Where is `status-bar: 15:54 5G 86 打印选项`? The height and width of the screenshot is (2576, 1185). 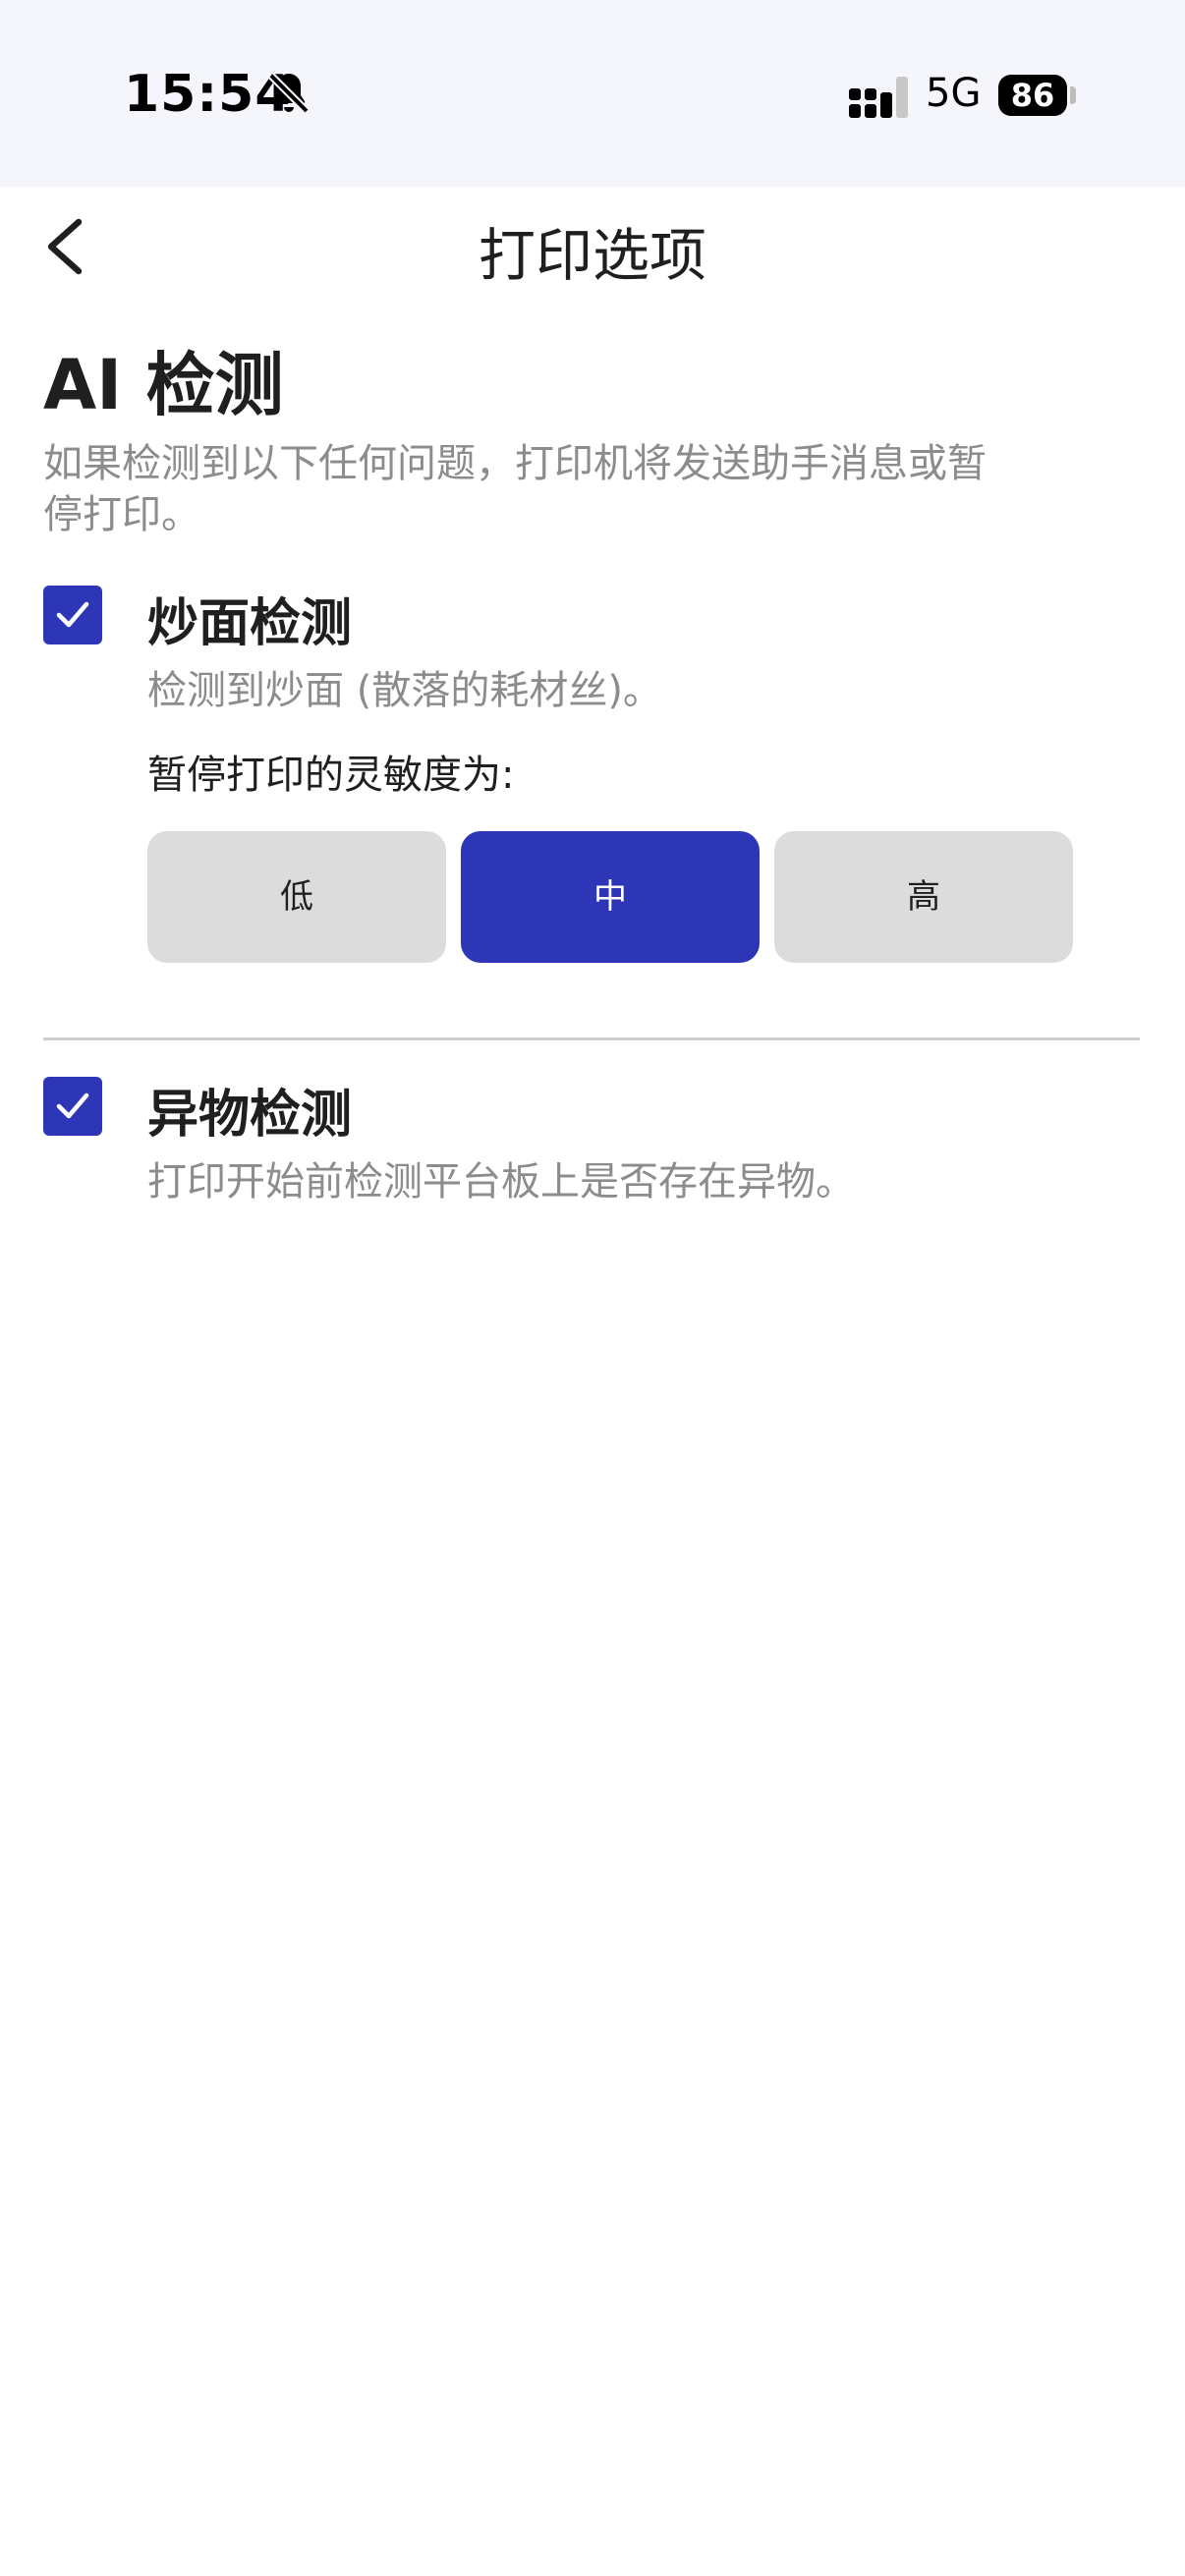 status-bar: 15:54 5G 86 打印选项 is located at coordinates (592, 144).